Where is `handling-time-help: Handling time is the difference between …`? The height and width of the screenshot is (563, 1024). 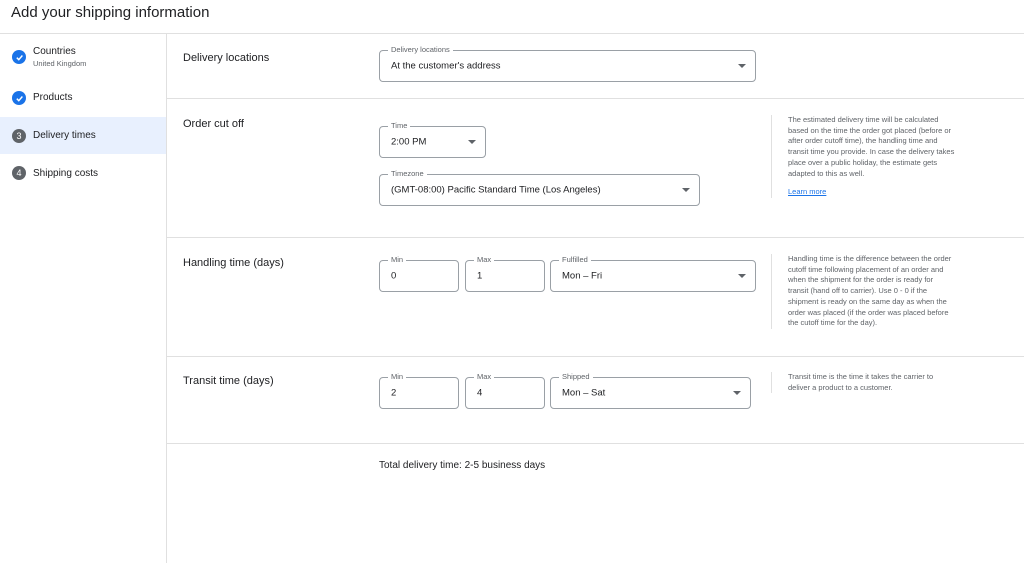 handling-time-help: Handling time is the difference between … is located at coordinates (863, 291).